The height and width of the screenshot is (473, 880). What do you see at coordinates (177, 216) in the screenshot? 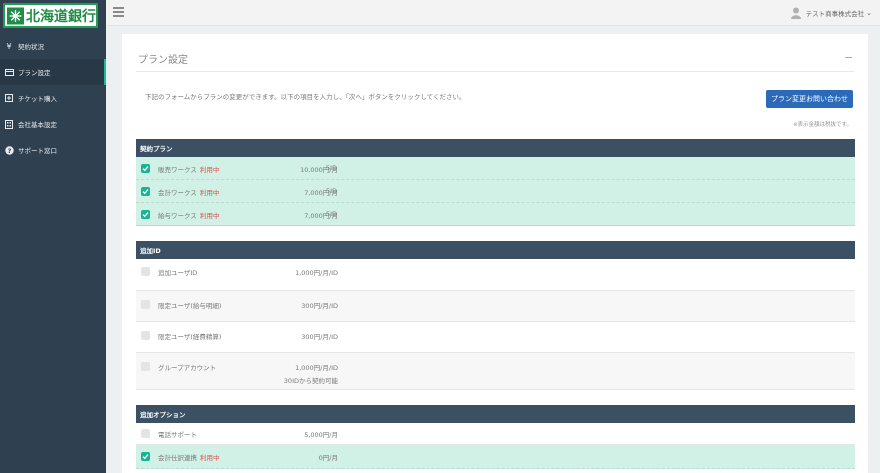
I see `plan-name: 給与ワークス` at bounding box center [177, 216].